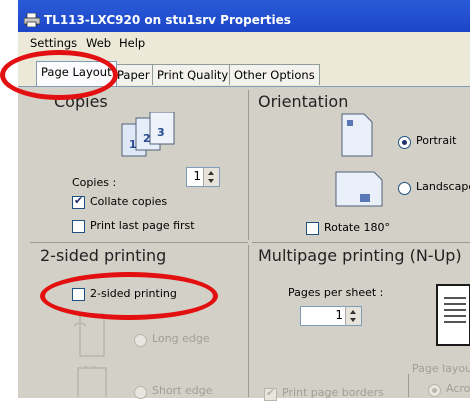  I want to click on long-edge-label: Long edge, so click(181, 338).